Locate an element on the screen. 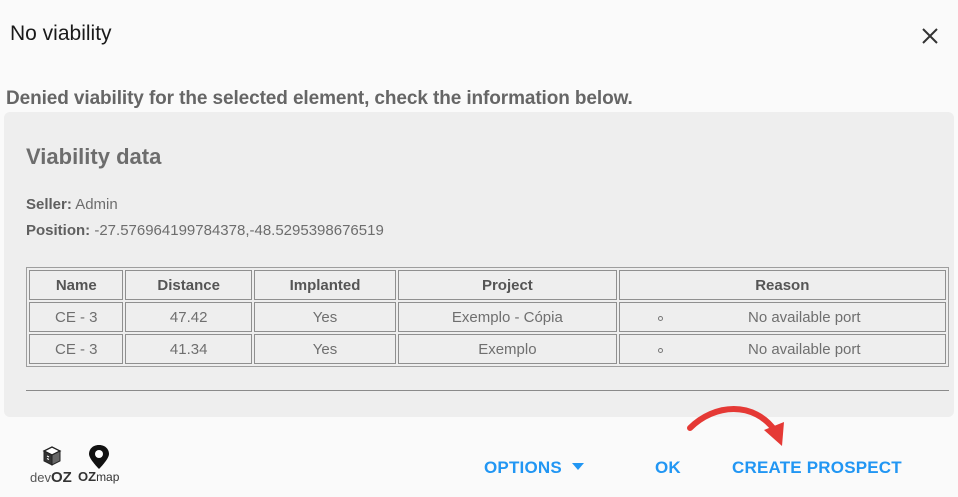  header-reason: Reason is located at coordinates (782, 285).